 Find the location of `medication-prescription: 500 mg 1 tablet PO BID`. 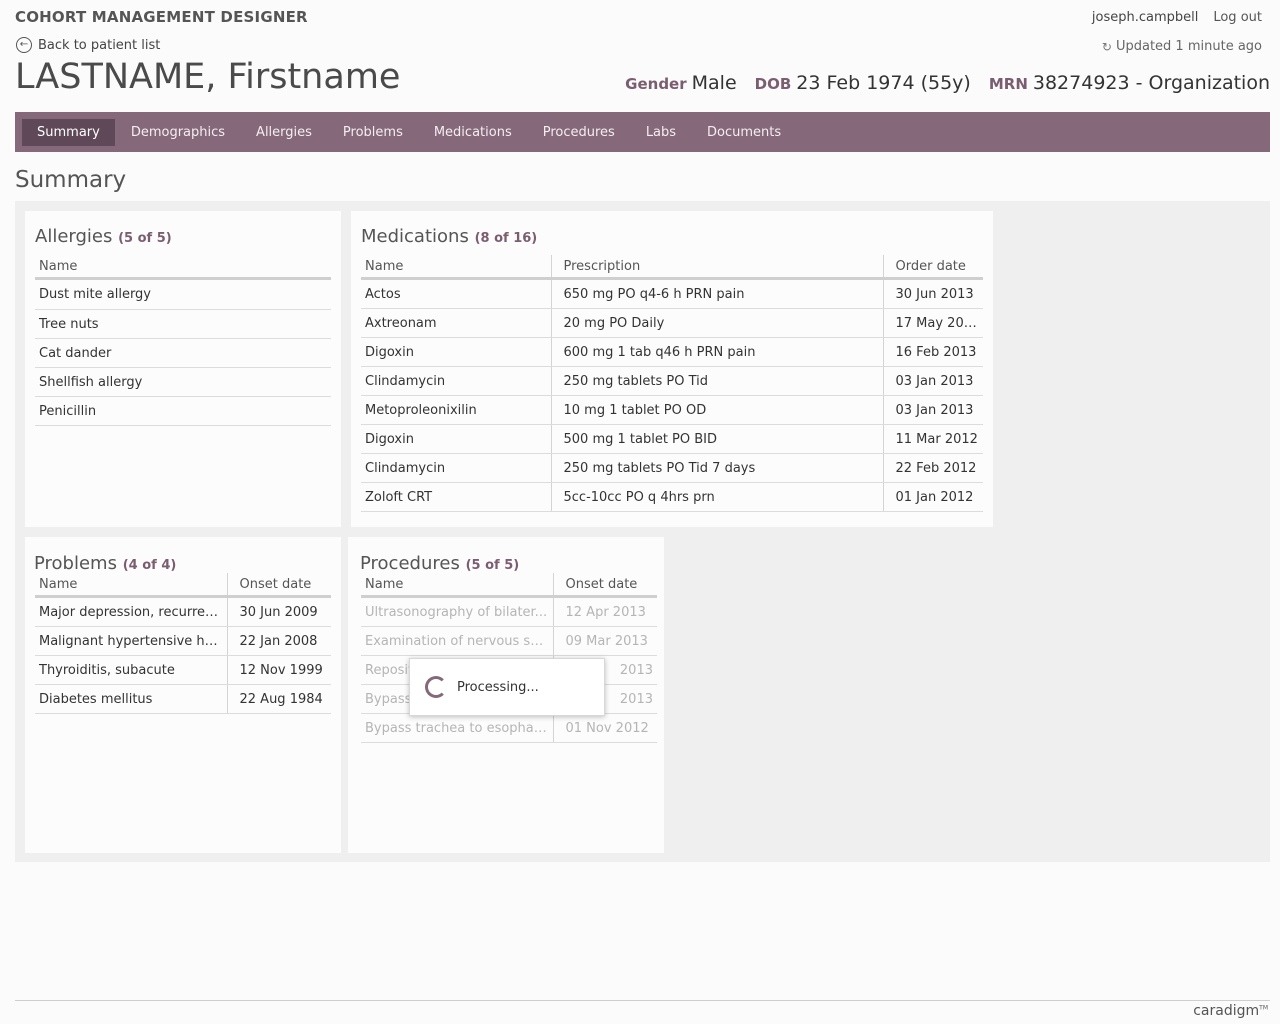

medication-prescription: 500 mg 1 tablet PO BID is located at coordinates (716, 439).